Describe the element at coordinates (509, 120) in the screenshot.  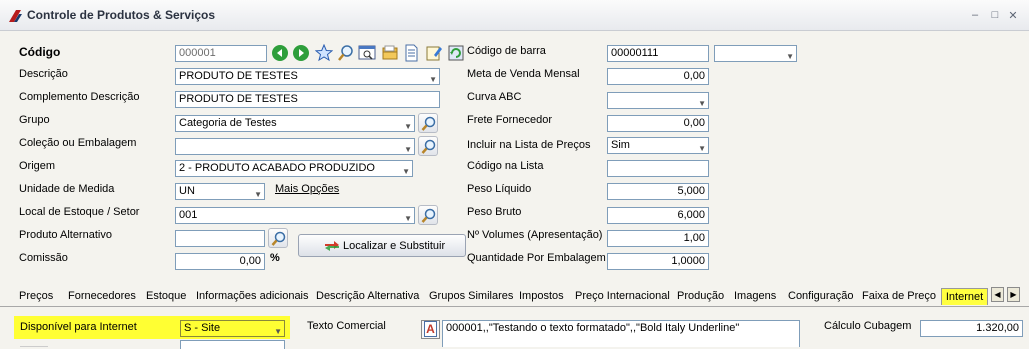
I see `frete-label: Frete Fornecedor` at that location.